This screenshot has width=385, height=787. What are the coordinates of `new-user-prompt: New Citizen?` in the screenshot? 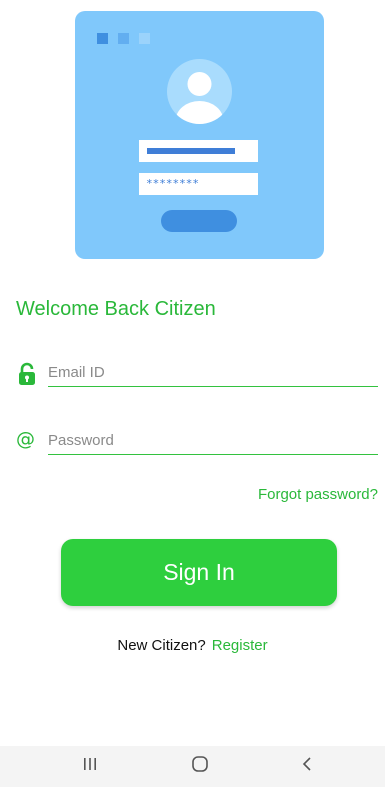 It's located at (161, 645).